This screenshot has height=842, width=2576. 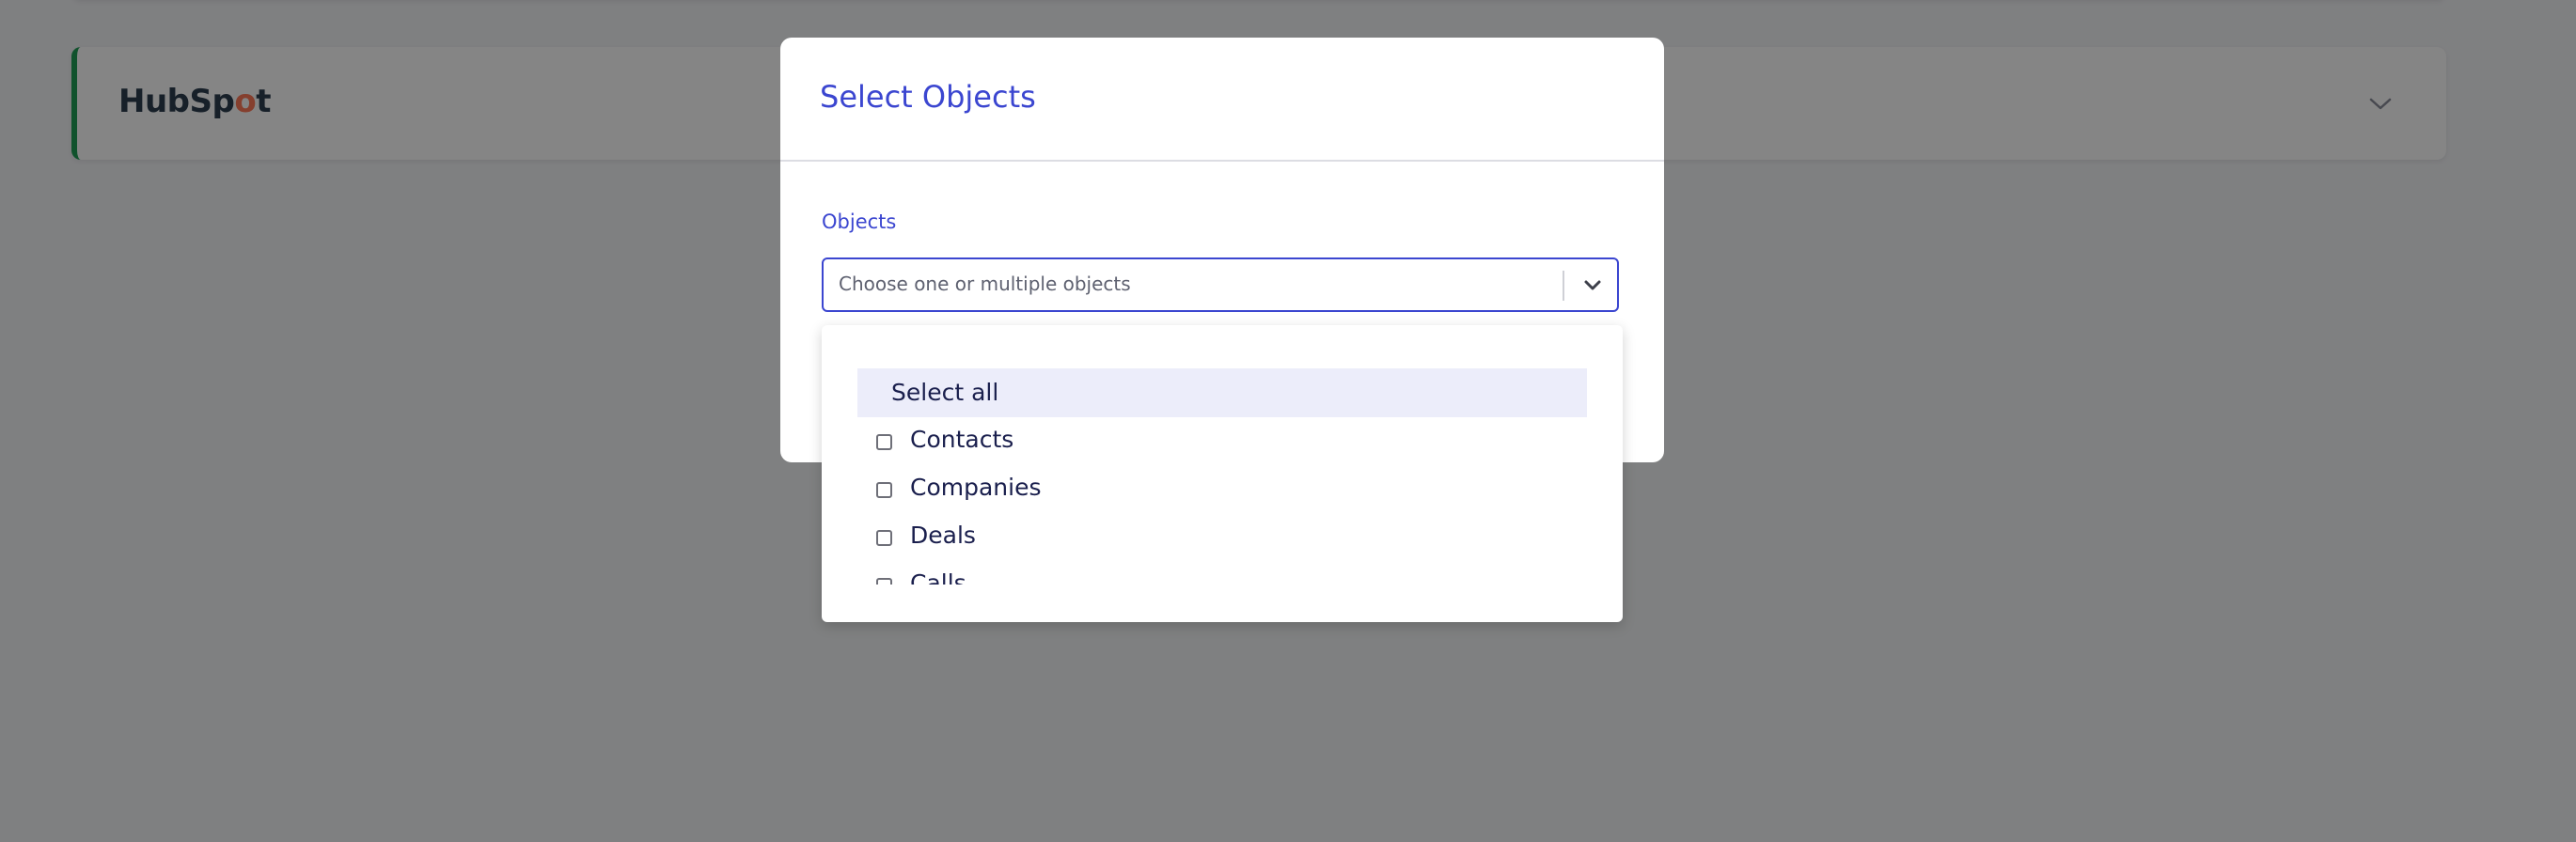 What do you see at coordinates (928, 97) in the screenshot?
I see `modal-title: Select Objects` at bounding box center [928, 97].